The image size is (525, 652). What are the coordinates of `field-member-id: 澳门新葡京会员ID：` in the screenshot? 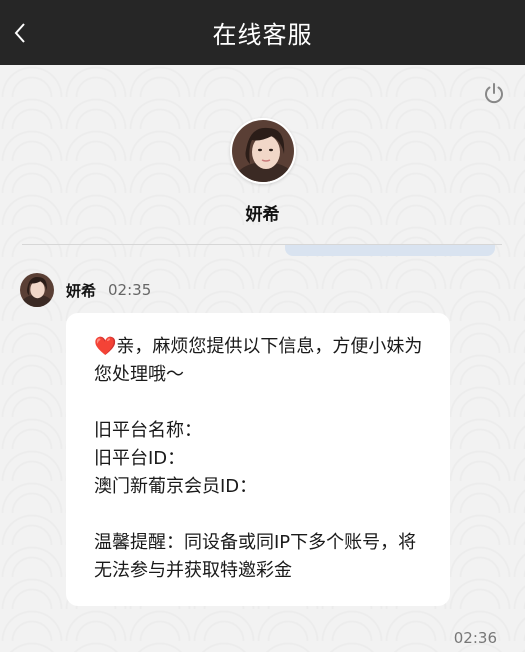 It's located at (176, 486).